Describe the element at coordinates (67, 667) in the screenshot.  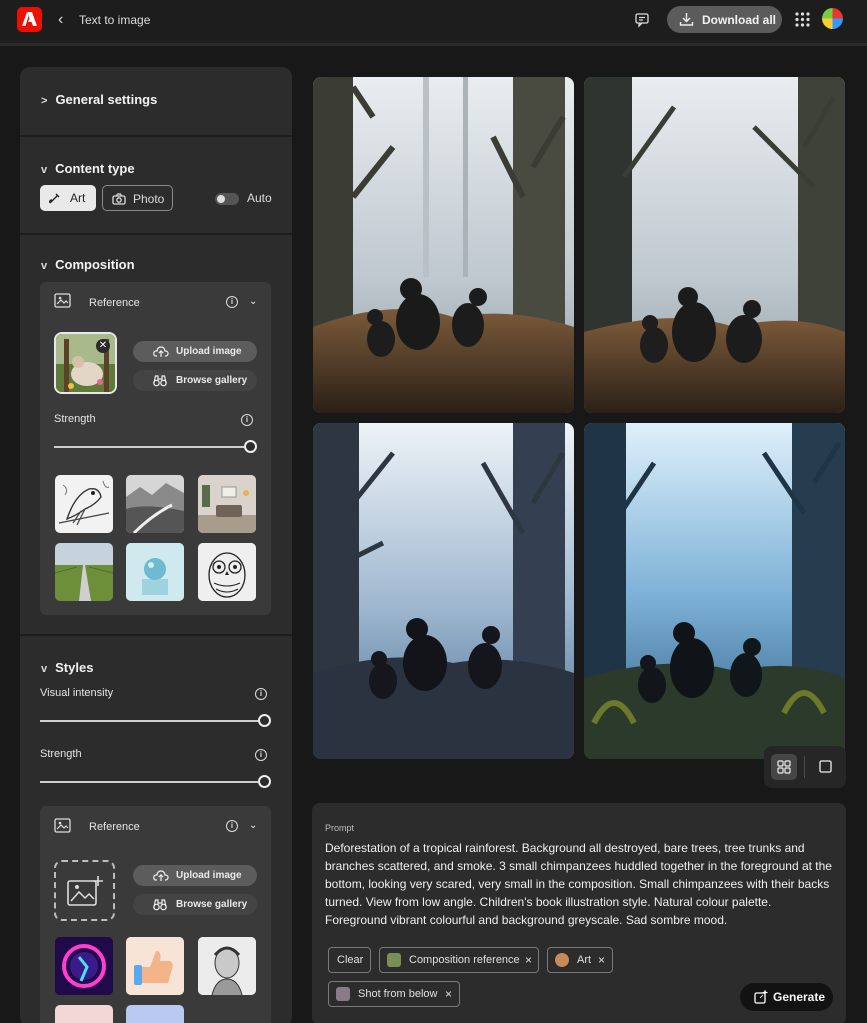
I see `styles-header: v Styles` at that location.